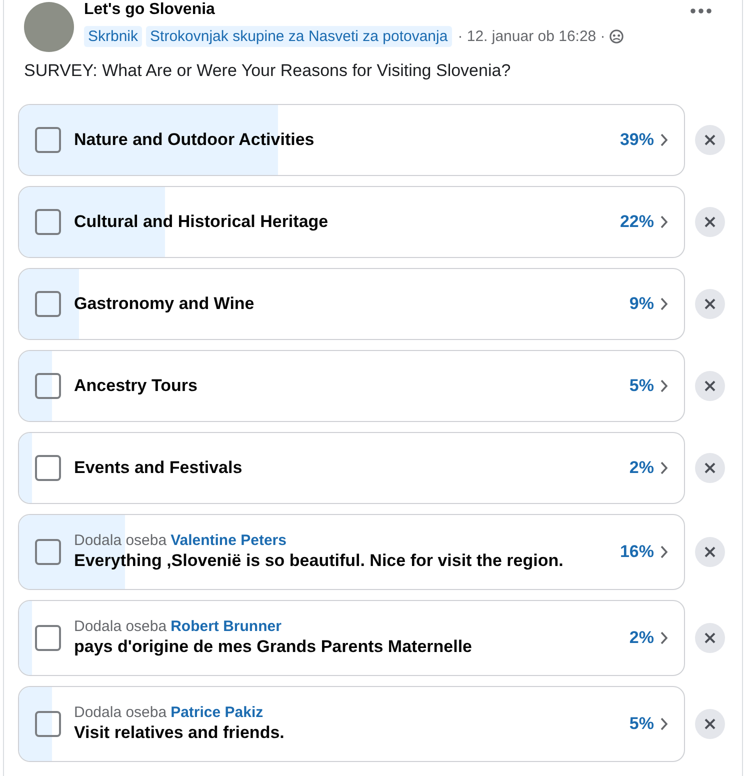 This screenshot has width=748, height=776. Describe the element at coordinates (616, 36) in the screenshot. I see `group-icon` at that location.